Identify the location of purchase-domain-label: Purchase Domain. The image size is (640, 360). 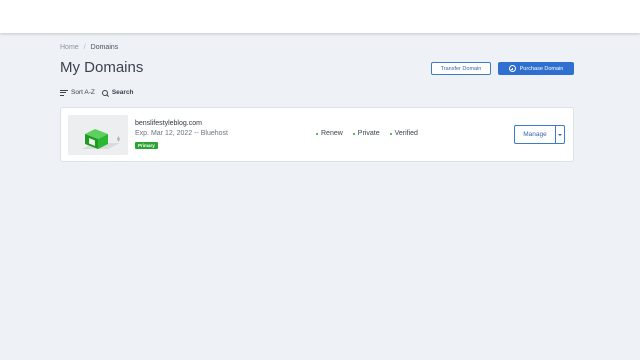
(541, 68).